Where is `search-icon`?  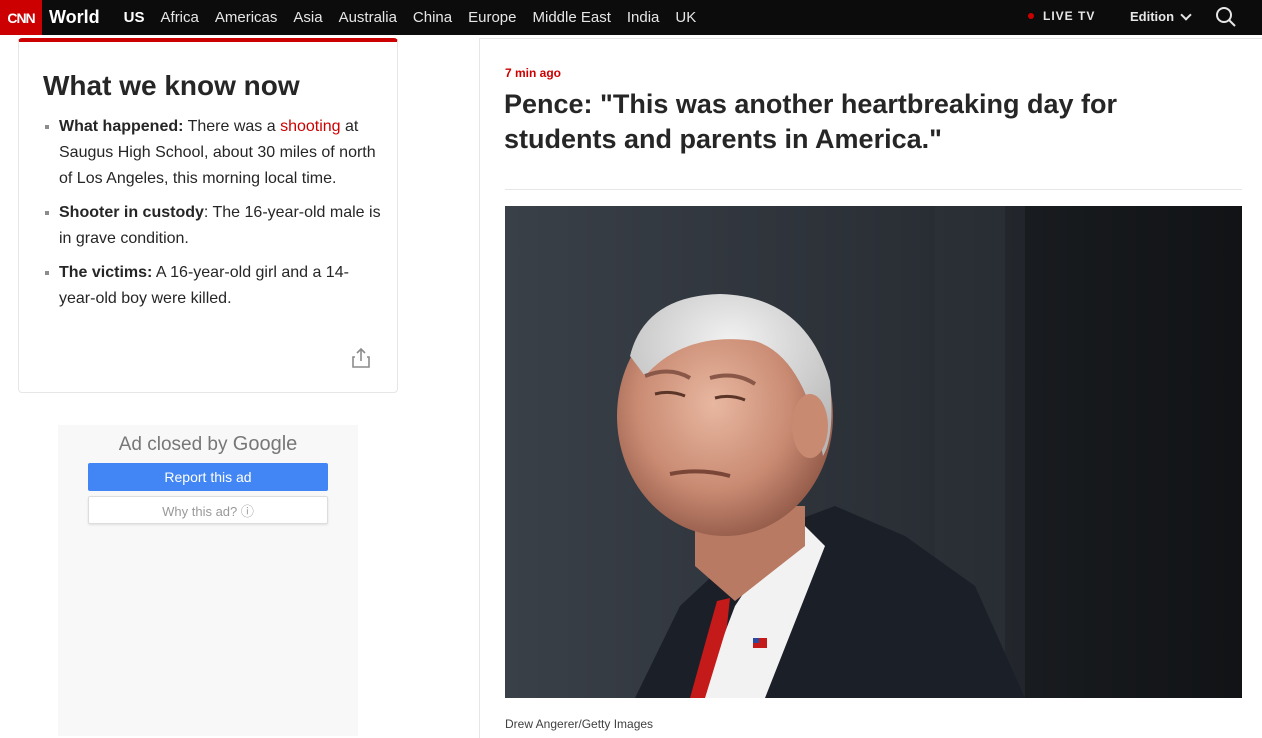
search-icon is located at coordinates (1226, 17).